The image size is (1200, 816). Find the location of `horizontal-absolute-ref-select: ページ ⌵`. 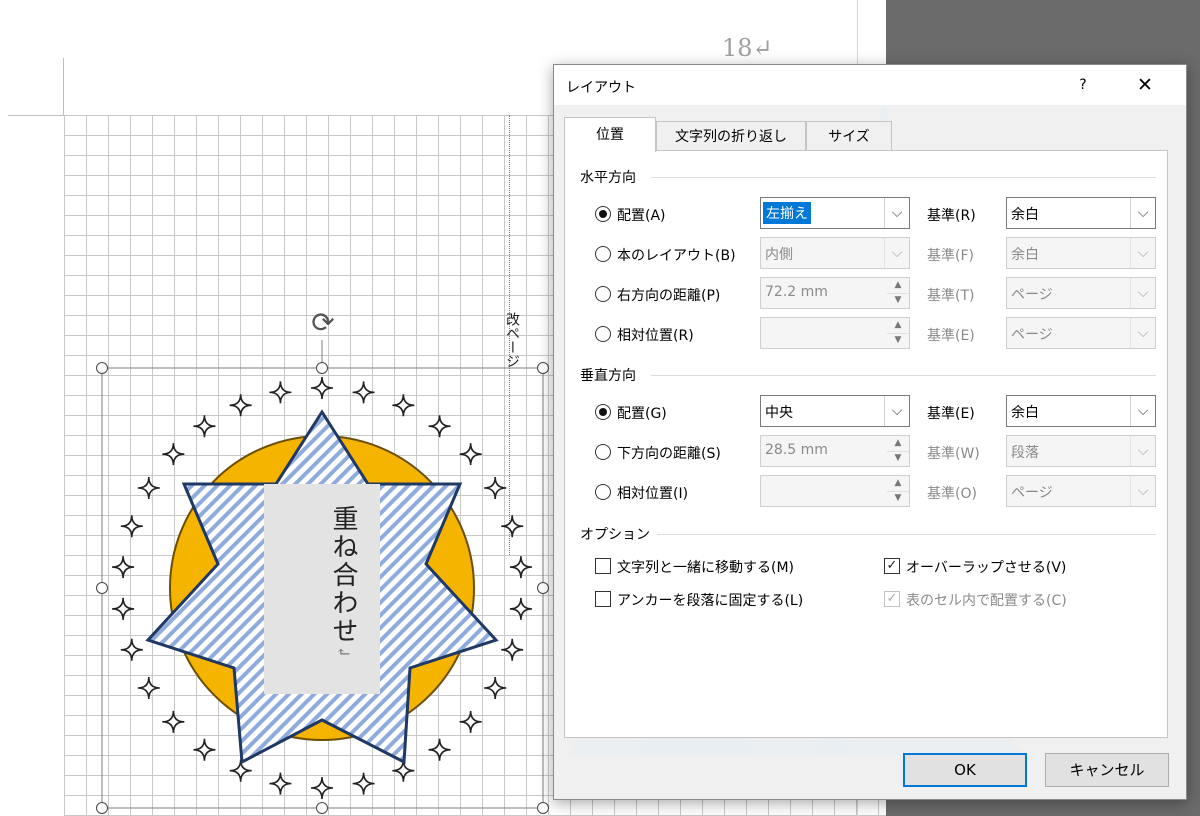

horizontal-absolute-ref-select: ページ ⌵ is located at coordinates (1081, 293).